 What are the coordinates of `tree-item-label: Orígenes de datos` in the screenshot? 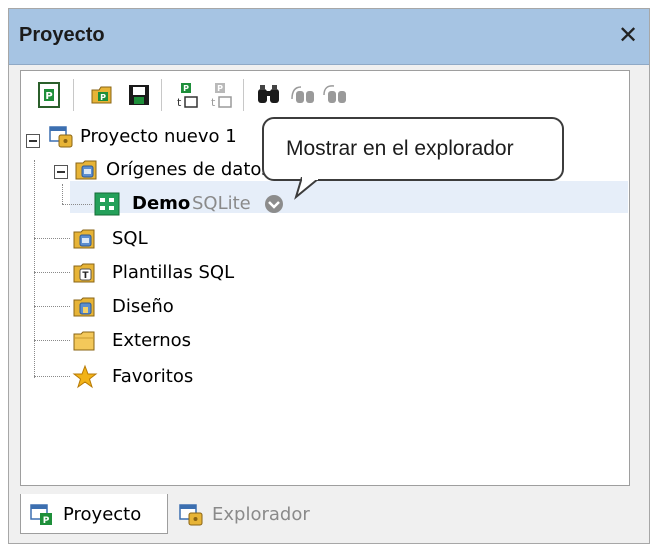 It's located at (188, 169).